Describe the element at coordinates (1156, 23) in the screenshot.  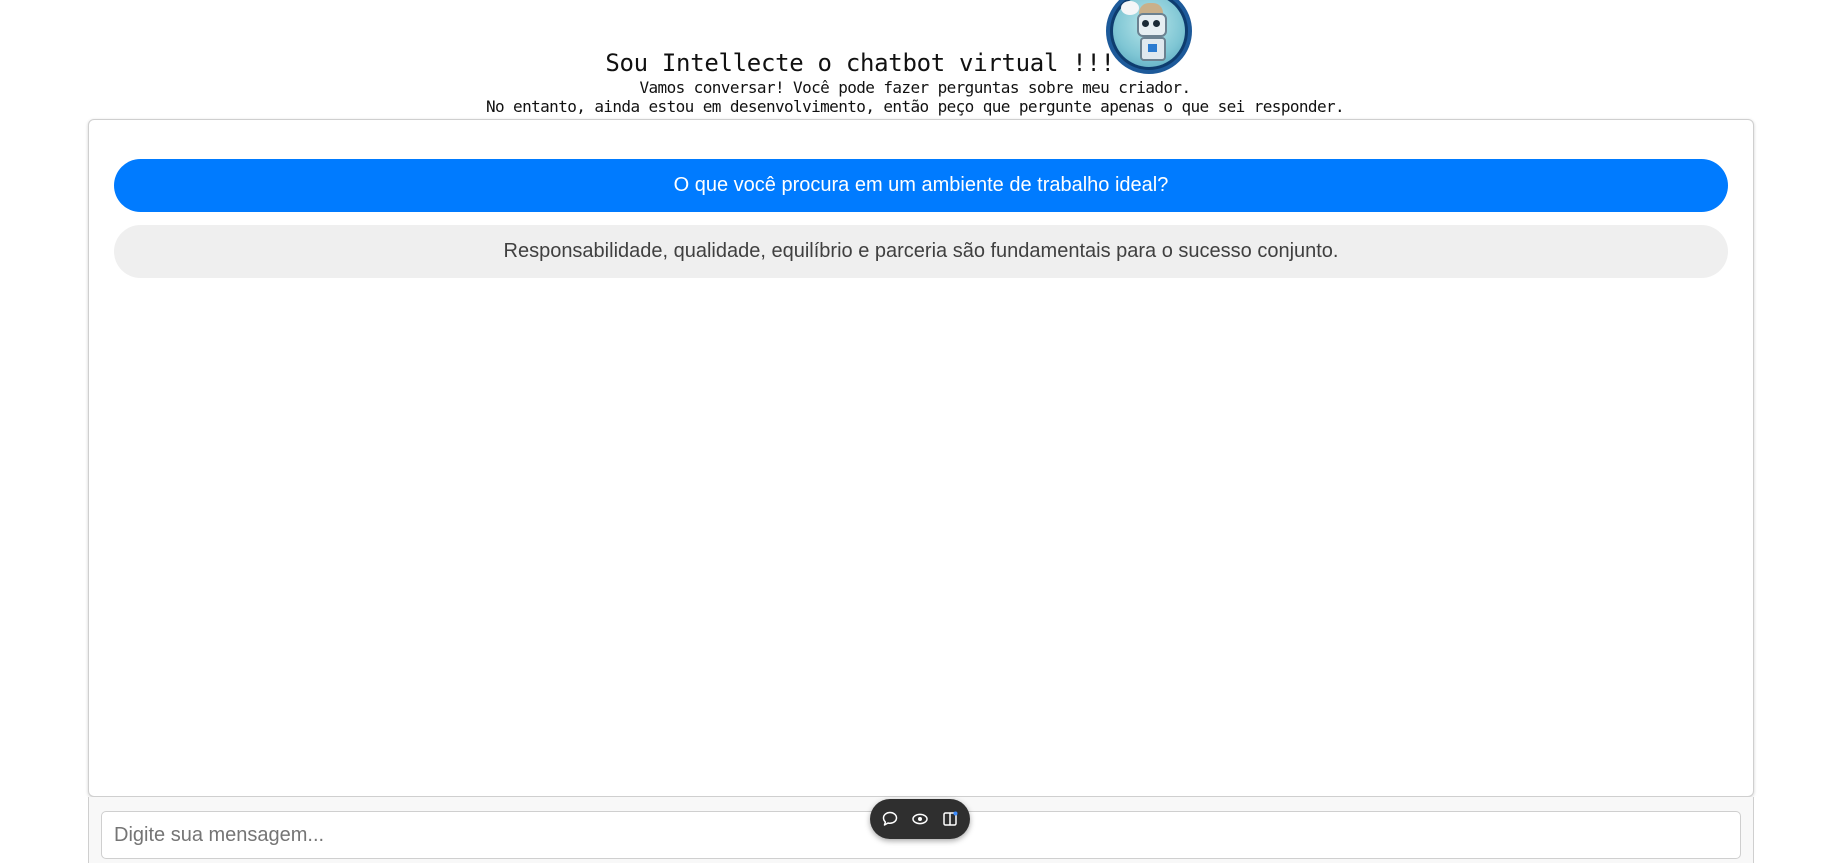
I see `robot-eye-right` at that location.